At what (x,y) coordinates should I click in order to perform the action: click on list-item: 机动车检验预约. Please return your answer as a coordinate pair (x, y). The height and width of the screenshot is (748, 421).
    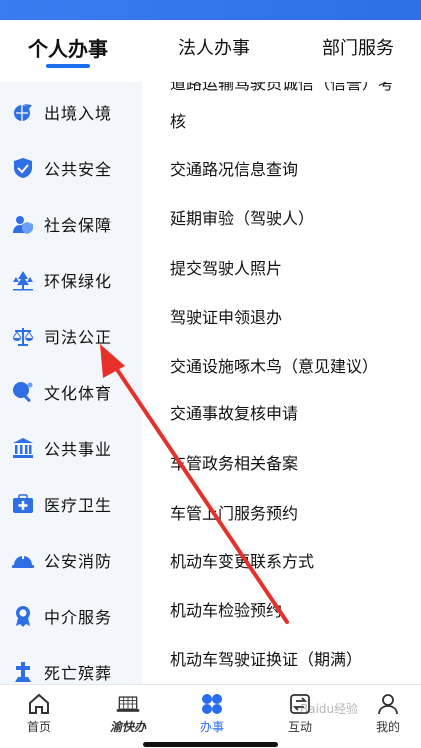
    Looking at the image, I should click on (290, 611).